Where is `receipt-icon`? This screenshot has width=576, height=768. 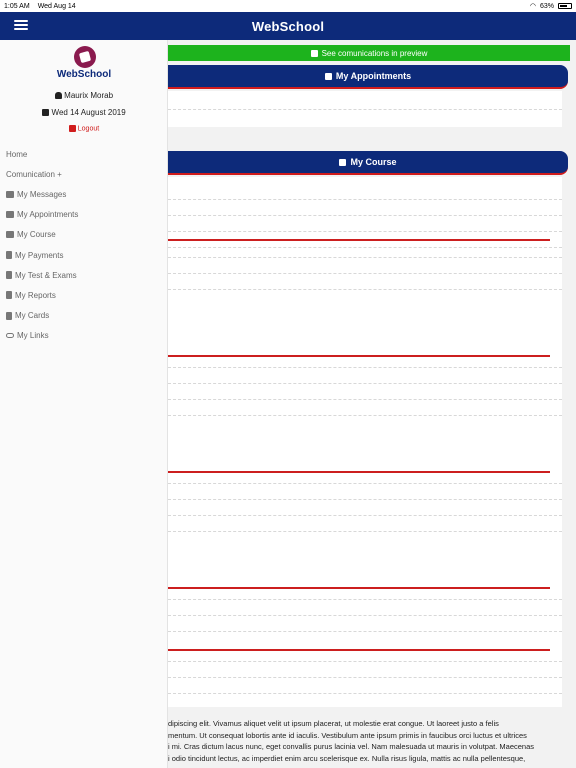
receipt-icon is located at coordinates (9, 255).